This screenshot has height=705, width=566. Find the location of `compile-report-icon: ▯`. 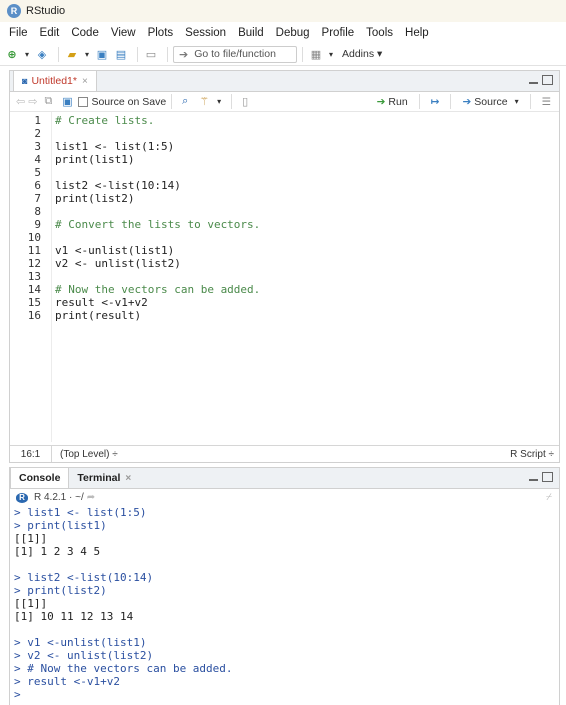

compile-report-icon: ▯ is located at coordinates (245, 102).